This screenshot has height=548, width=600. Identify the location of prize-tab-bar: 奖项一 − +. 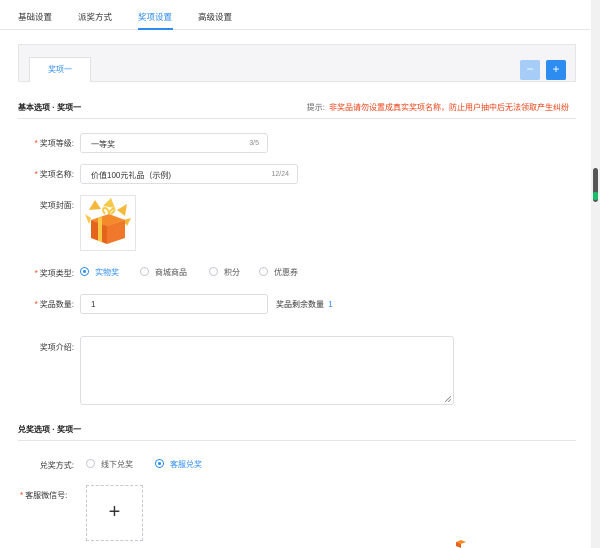
(297, 63).